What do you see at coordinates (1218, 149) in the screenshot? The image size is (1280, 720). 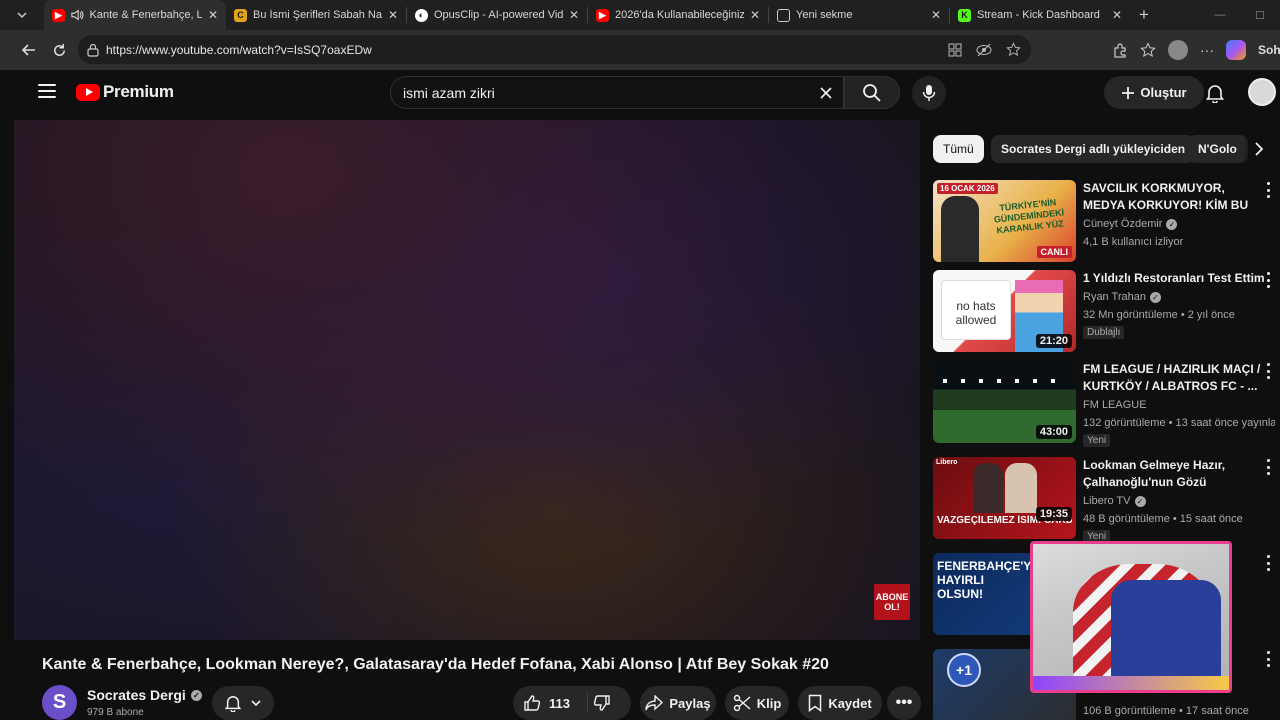 I see `chip-ngolo: N'Golo` at bounding box center [1218, 149].